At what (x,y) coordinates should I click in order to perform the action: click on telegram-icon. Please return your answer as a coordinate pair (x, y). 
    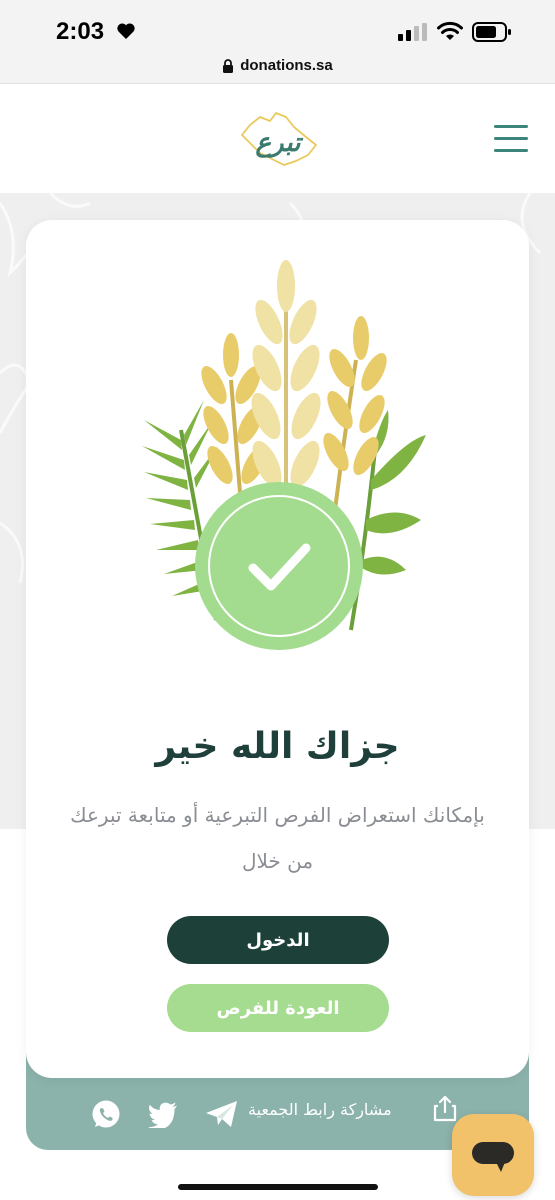
    Looking at the image, I should click on (222, 1114).